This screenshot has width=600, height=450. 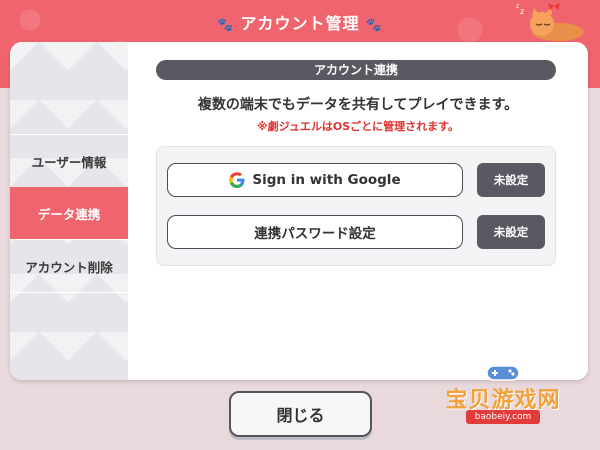 I want to click on description-text: 複数の端末でもデータを共有してプレイできます。, so click(x=358, y=105).